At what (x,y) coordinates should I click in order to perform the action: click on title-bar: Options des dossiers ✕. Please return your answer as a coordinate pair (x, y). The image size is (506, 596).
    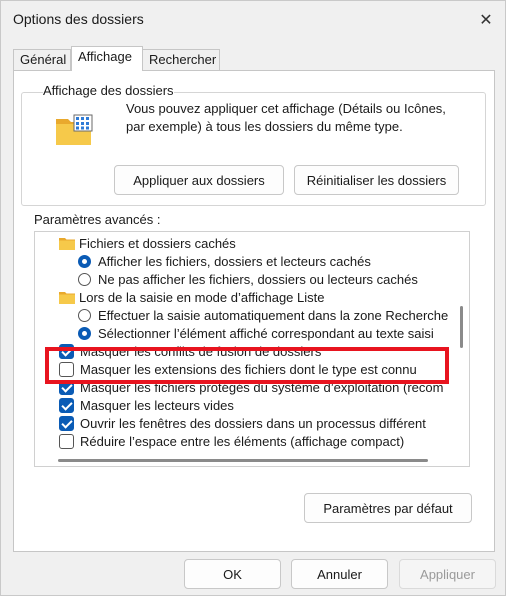
    Looking at the image, I should click on (253, 20).